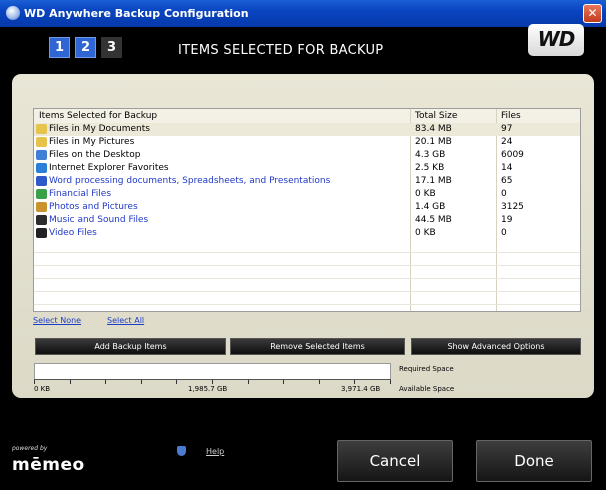  I want to click on section-title: ITEMS SELECTED FOR BACKUP, so click(281, 50).